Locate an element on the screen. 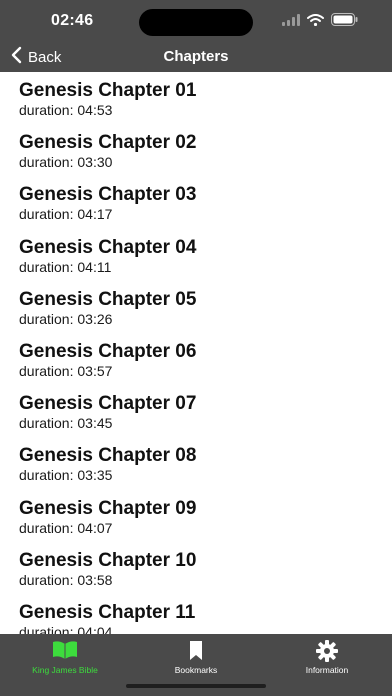 The height and width of the screenshot is (696, 392). tab-label: Information is located at coordinates (327, 670).